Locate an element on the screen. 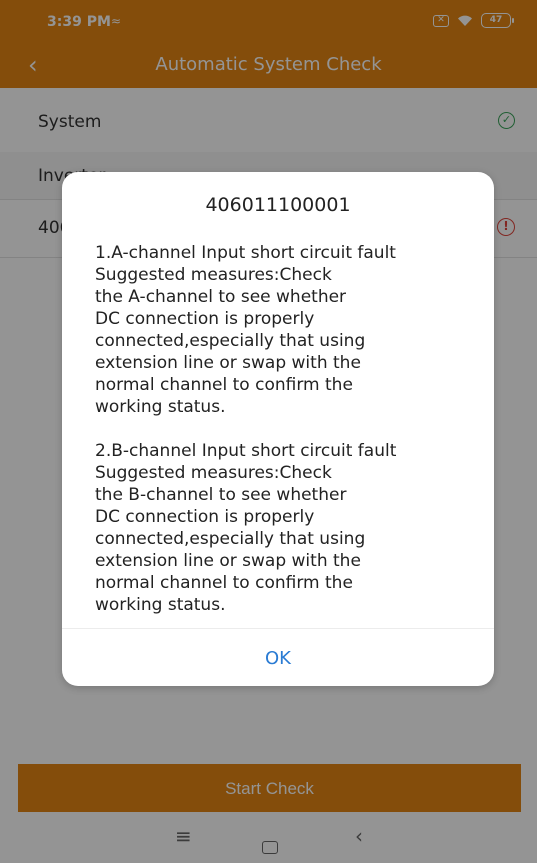 The height and width of the screenshot is (863, 537). dialog-title: 406011100001 is located at coordinates (278, 205).